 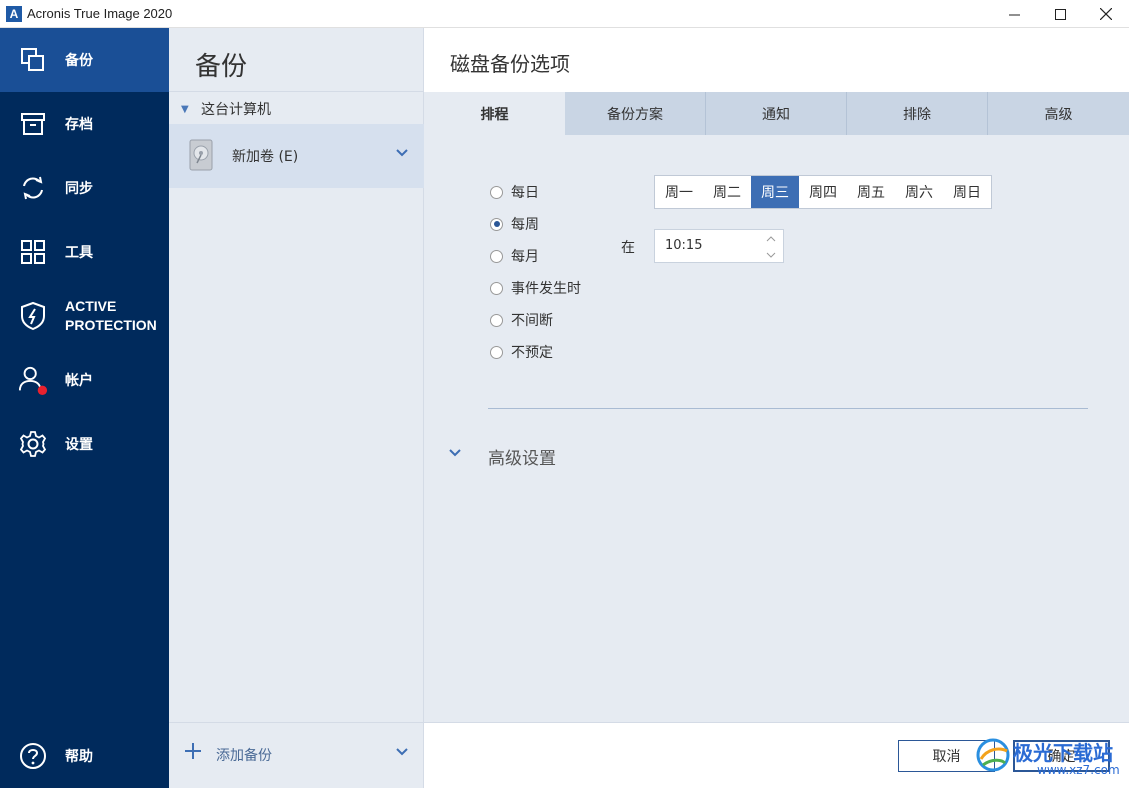 I want to click on sidebar-item-archive: 存档, so click(x=84, y=124).